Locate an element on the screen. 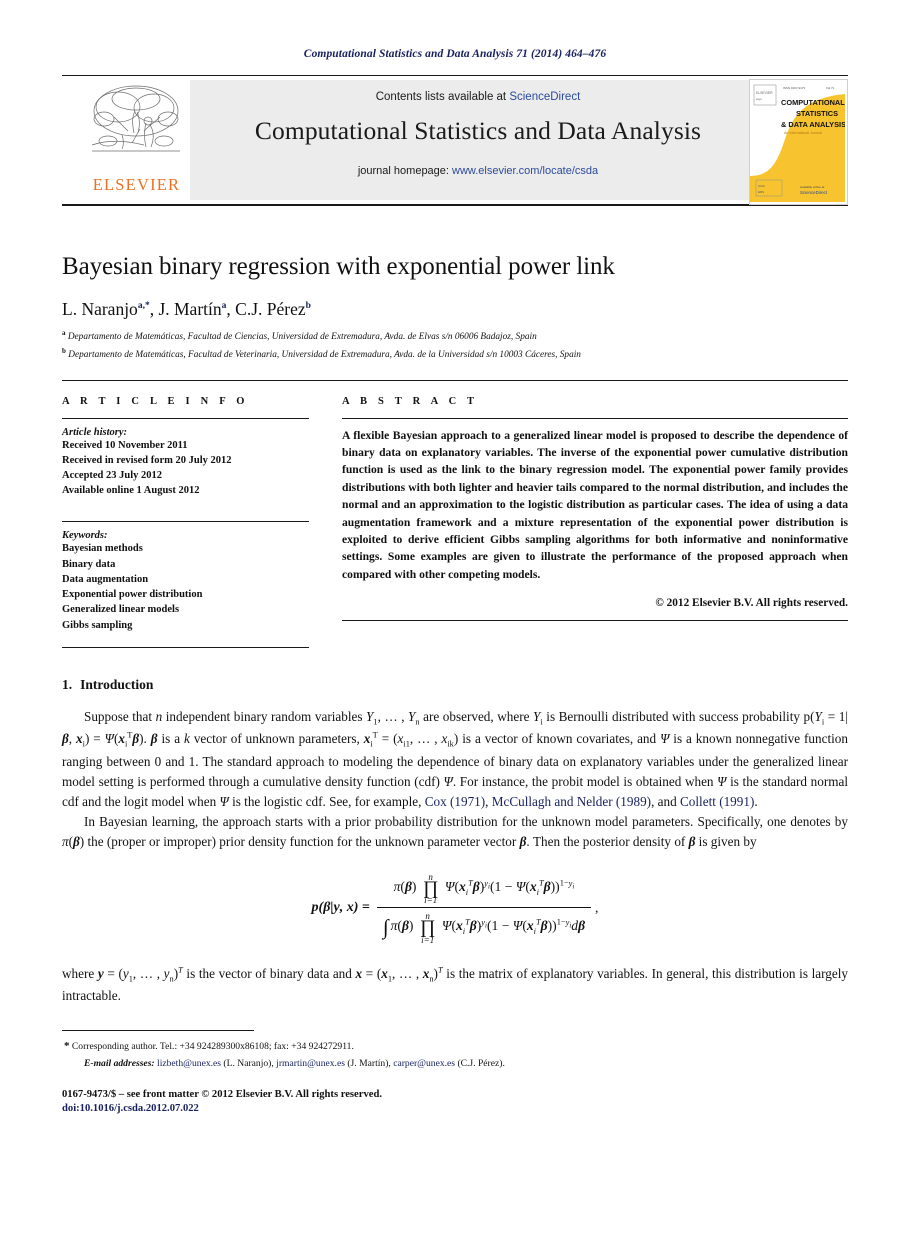 The width and height of the screenshot is (907, 1238). equation-numerator: π(β) n ∏ i=1 Ψ(xiTβ)yi(1 − Ψ(xiTβ))1−yi is located at coordinates (484, 889).